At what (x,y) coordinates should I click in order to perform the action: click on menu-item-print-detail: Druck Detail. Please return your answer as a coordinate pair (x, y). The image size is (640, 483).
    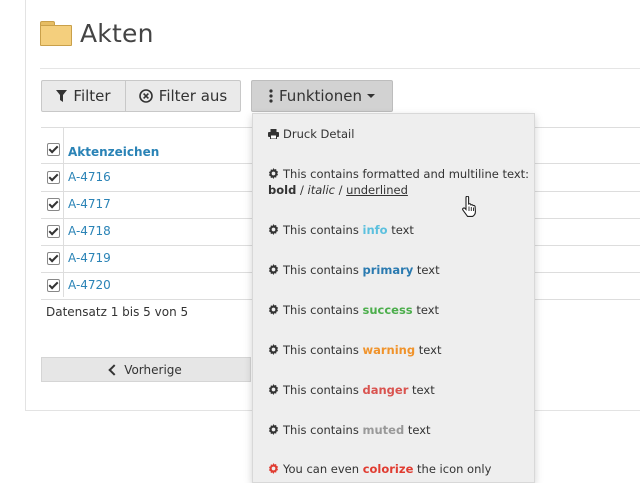
    Looking at the image, I should click on (311, 134).